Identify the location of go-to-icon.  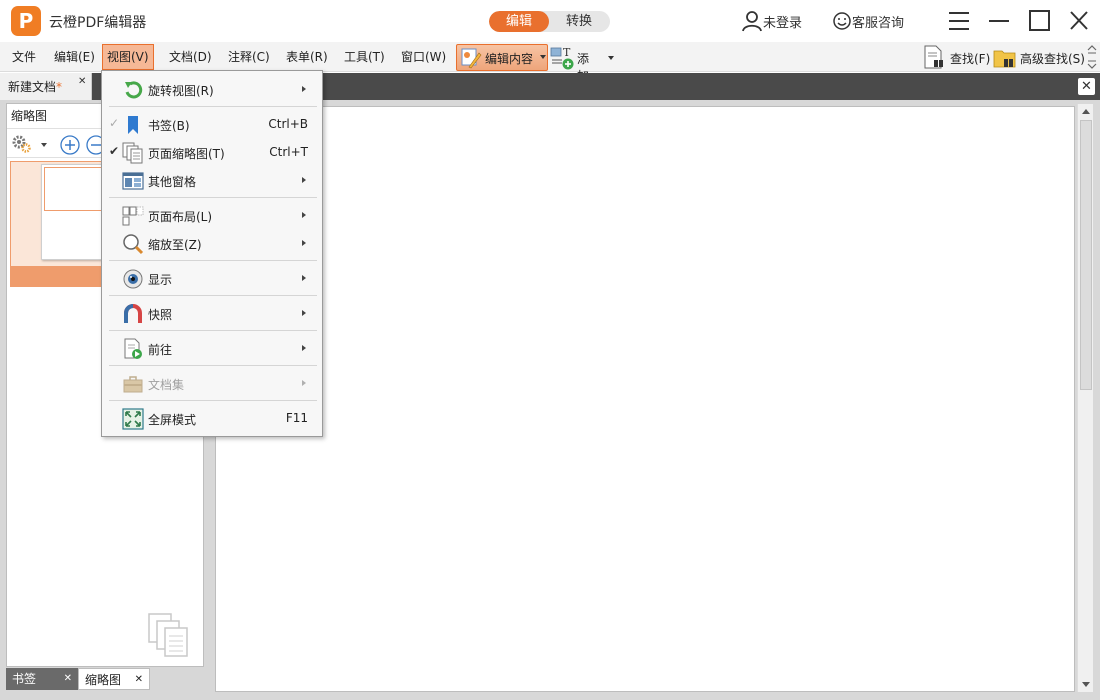
(133, 348).